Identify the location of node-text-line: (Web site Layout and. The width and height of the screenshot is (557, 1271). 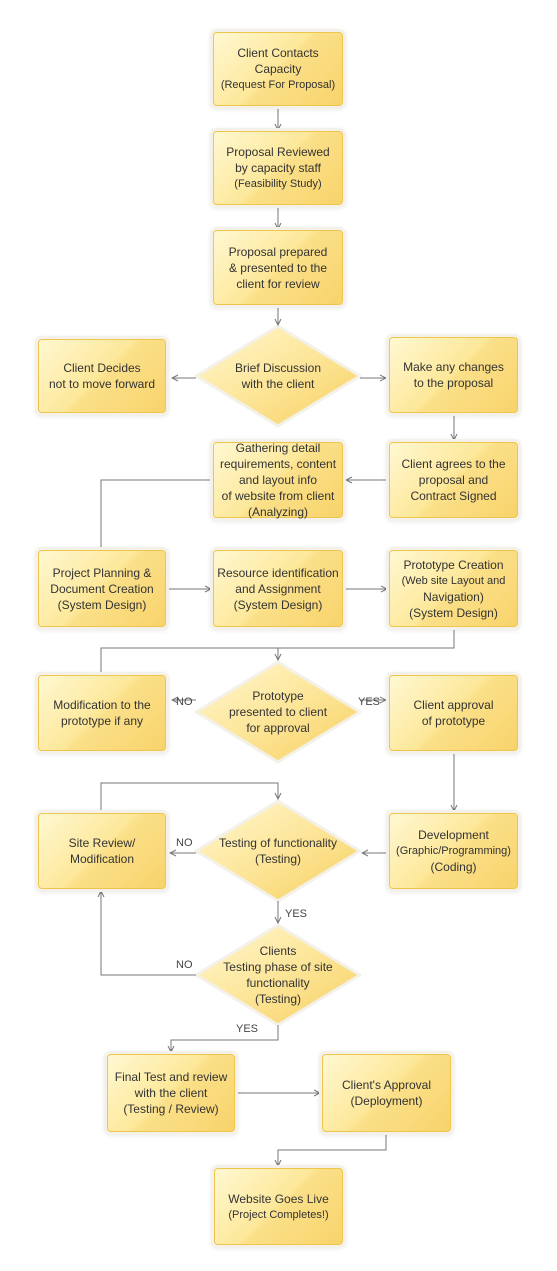
(453, 580).